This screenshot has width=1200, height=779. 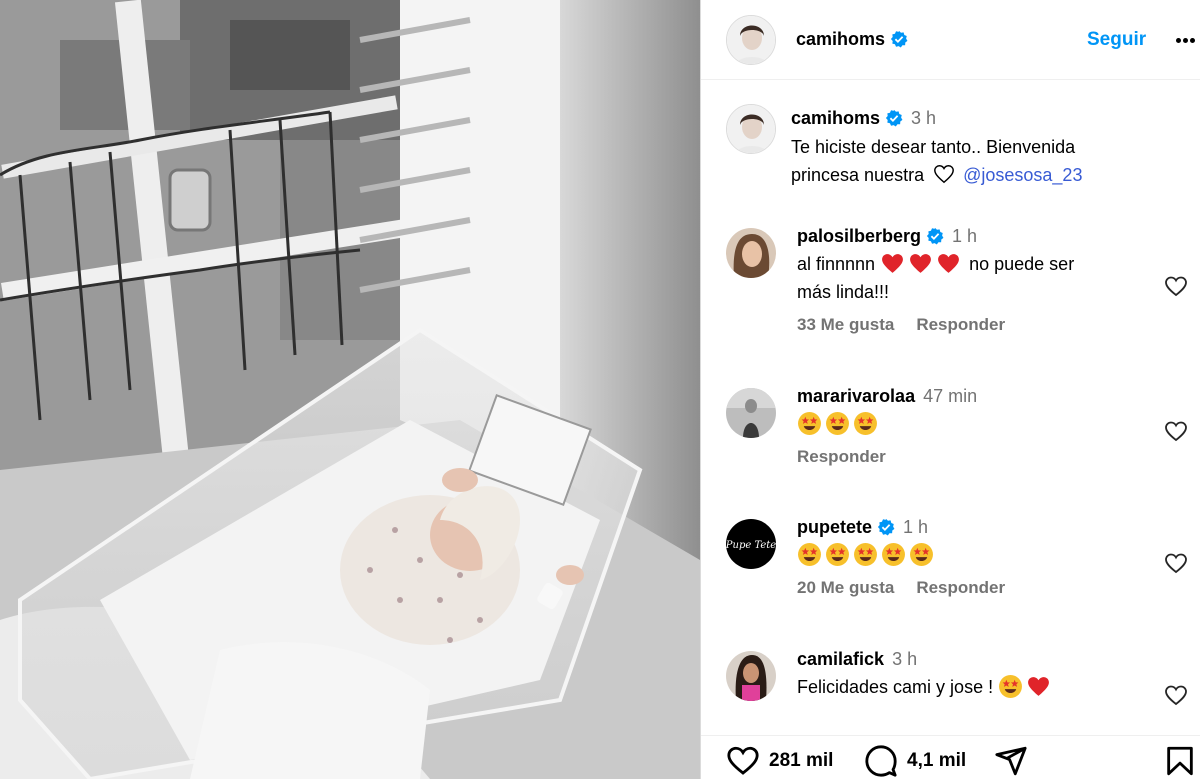 I want to click on comment-count: 4,1 mil, so click(x=936, y=761).